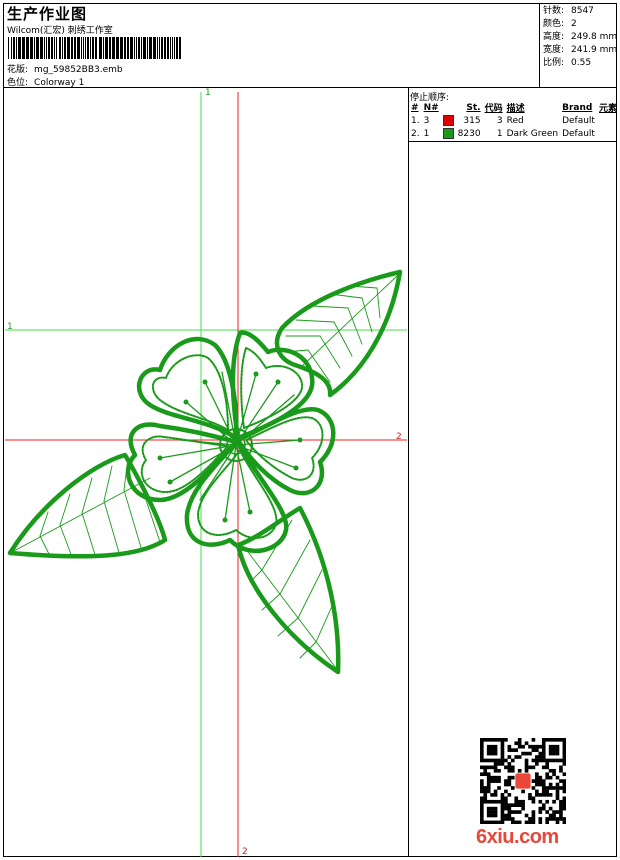  I want to click on green-vertical-label: 1, so click(208, 93).